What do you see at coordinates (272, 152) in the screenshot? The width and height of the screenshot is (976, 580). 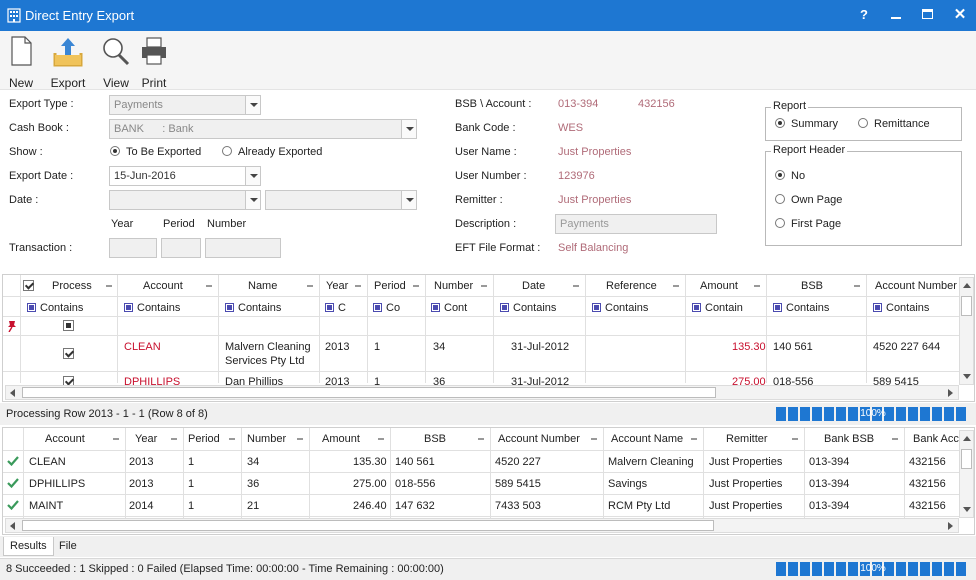 I see `radio-already-exported: Already Exported` at bounding box center [272, 152].